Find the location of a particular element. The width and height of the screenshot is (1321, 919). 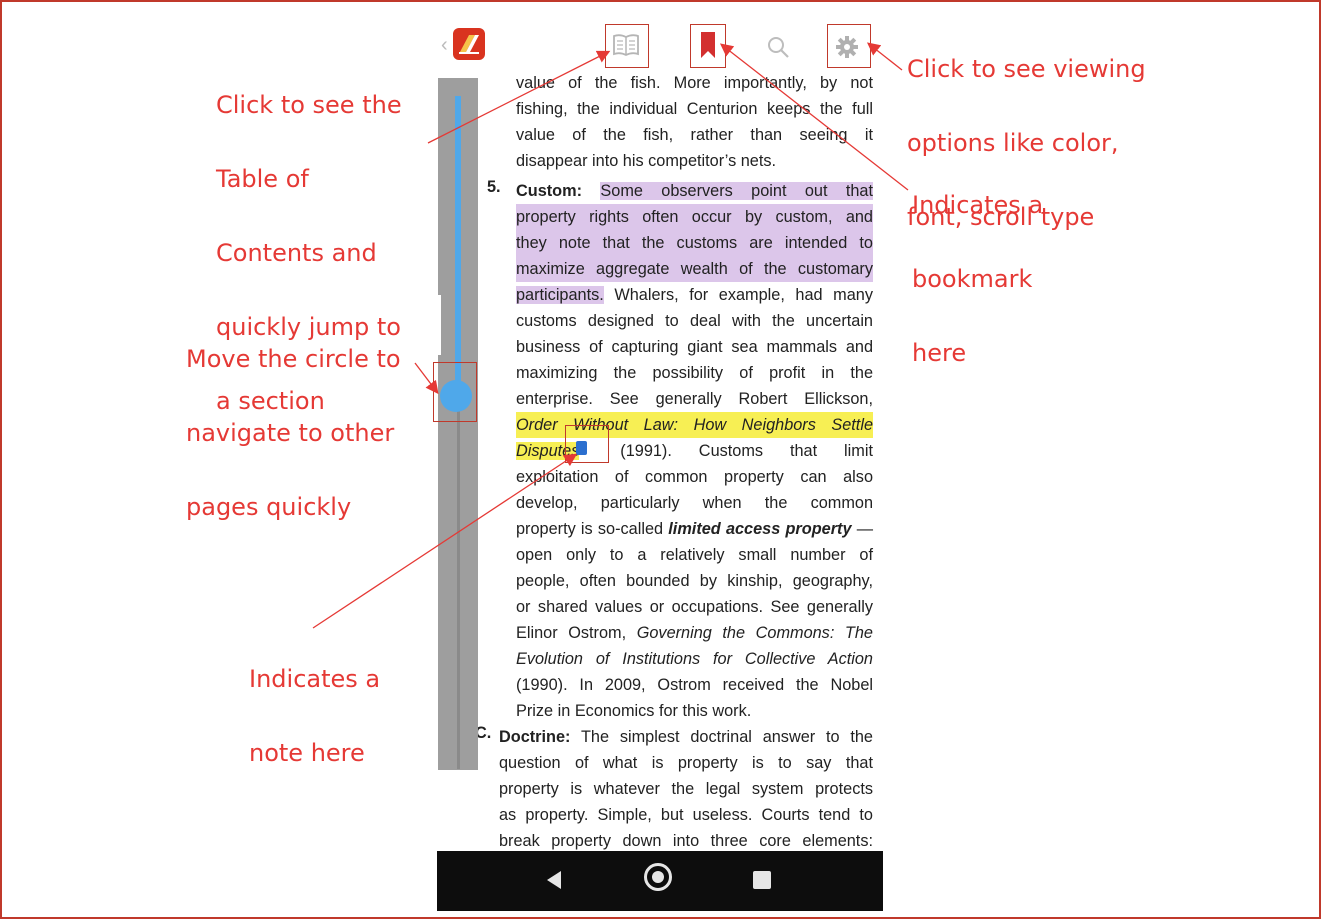

arrow-toc is located at coordinates (519, 97).